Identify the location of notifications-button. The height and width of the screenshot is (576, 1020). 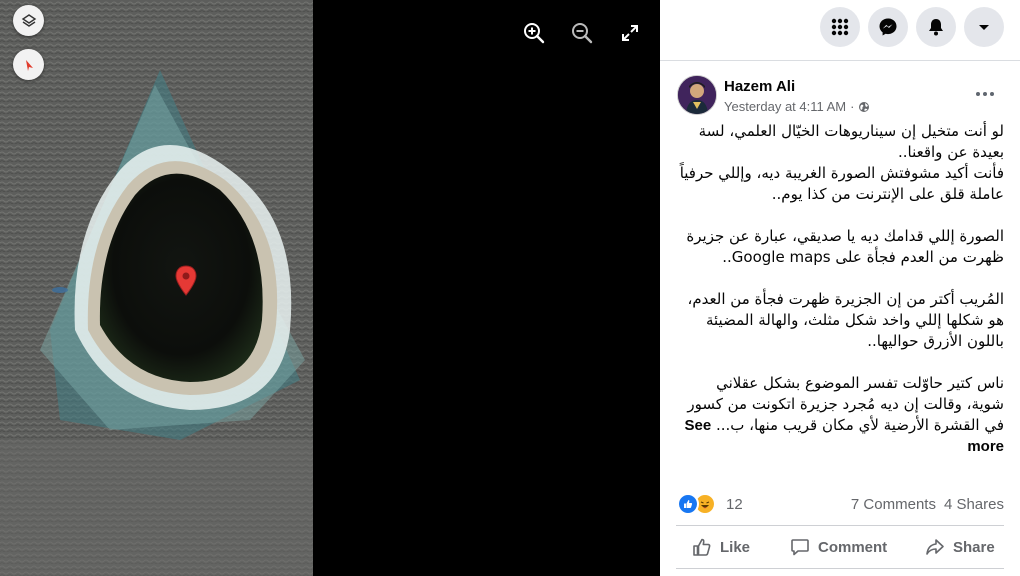
(936, 27).